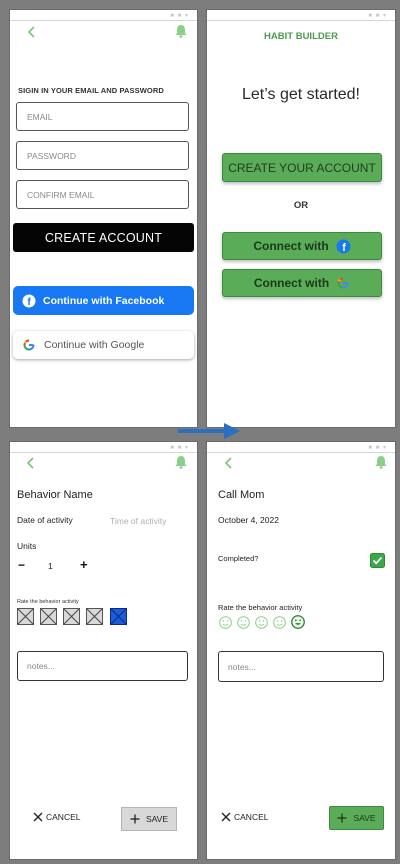 The image size is (400, 864). I want to click on units-label: Units, so click(27, 546).